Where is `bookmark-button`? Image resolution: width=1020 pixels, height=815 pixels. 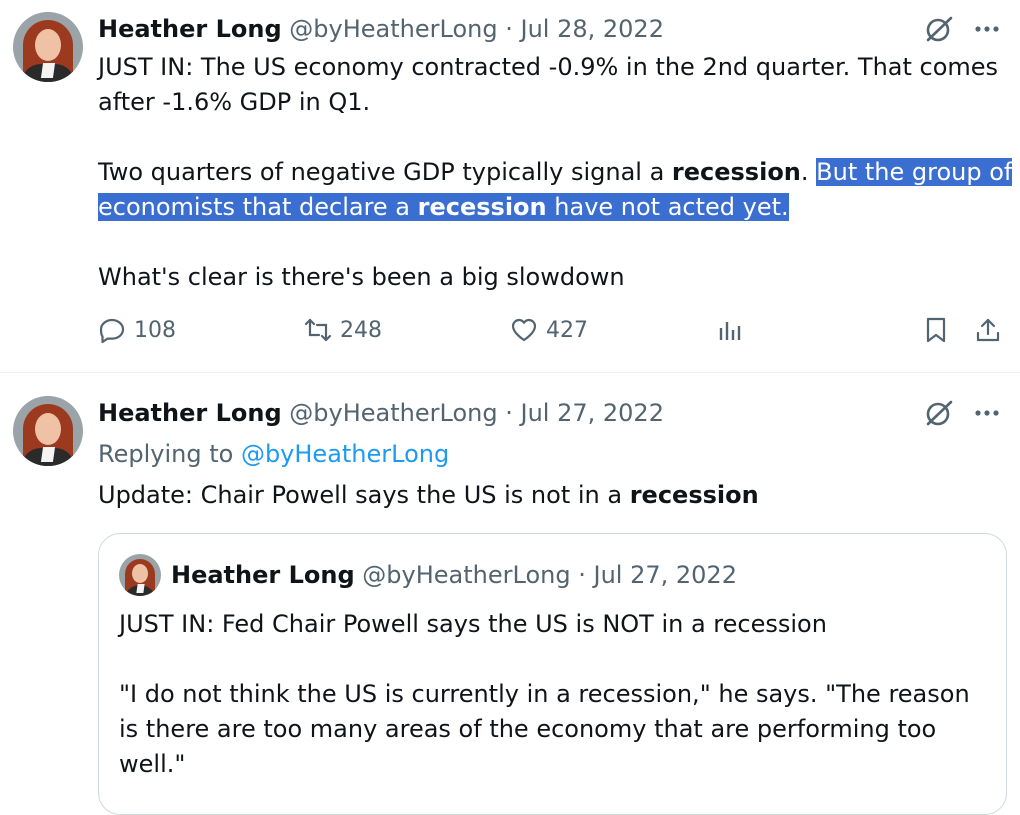
bookmark-button is located at coordinates (936, 330).